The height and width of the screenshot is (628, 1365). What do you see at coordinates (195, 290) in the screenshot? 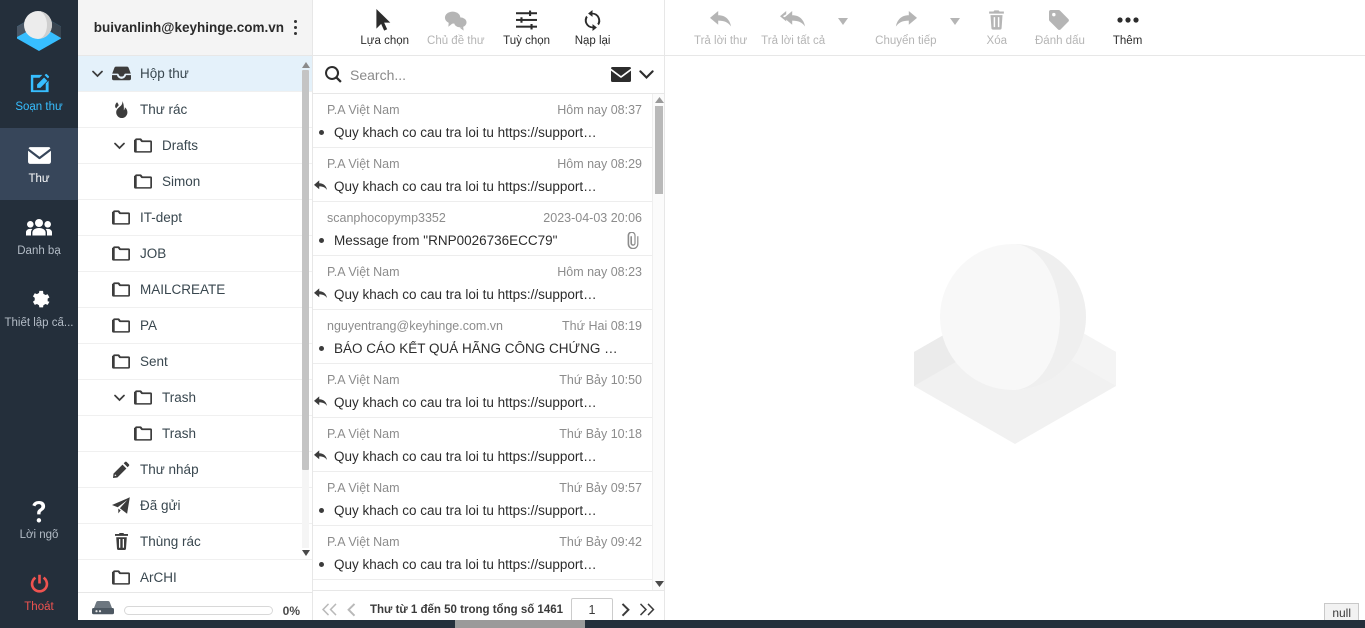
I see `folder-item-mailcreate: MAILCREATE` at bounding box center [195, 290].